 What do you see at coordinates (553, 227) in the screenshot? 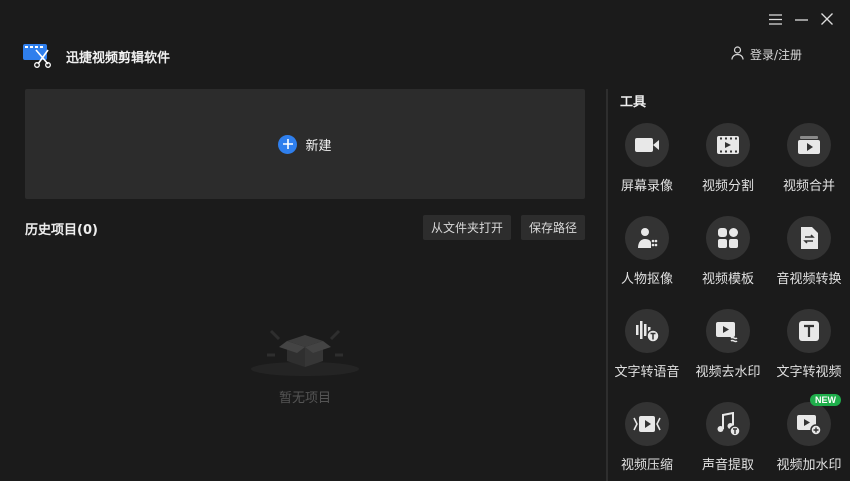
I see `save-path-button: 保存路径` at bounding box center [553, 227].